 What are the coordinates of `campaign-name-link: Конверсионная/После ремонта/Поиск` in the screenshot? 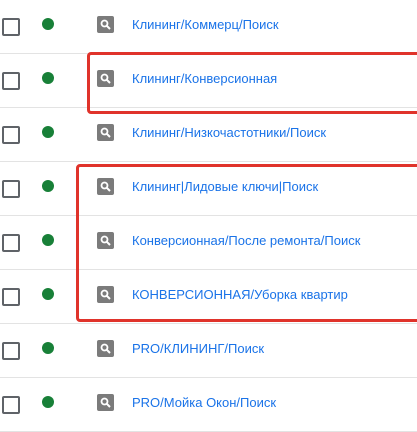 It's located at (246, 241).